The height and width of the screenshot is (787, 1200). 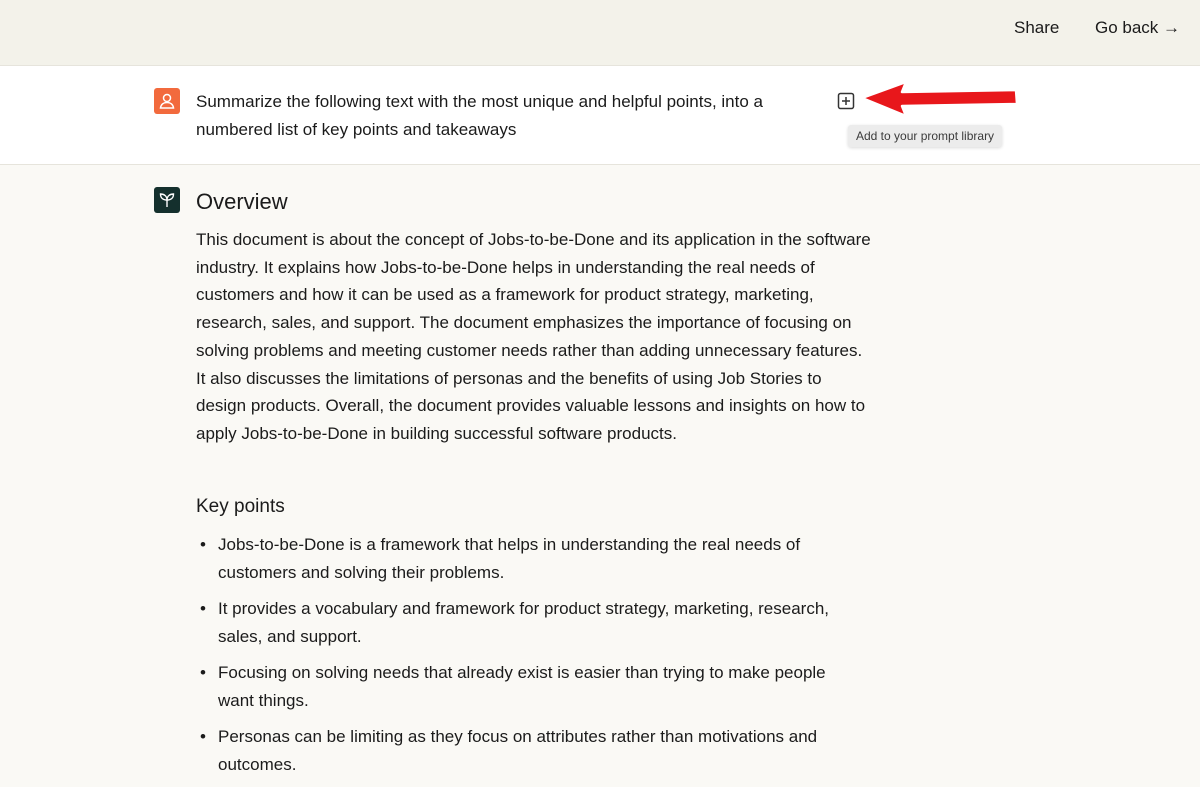 What do you see at coordinates (167, 101) in the screenshot?
I see `user-avatar-icon` at bounding box center [167, 101].